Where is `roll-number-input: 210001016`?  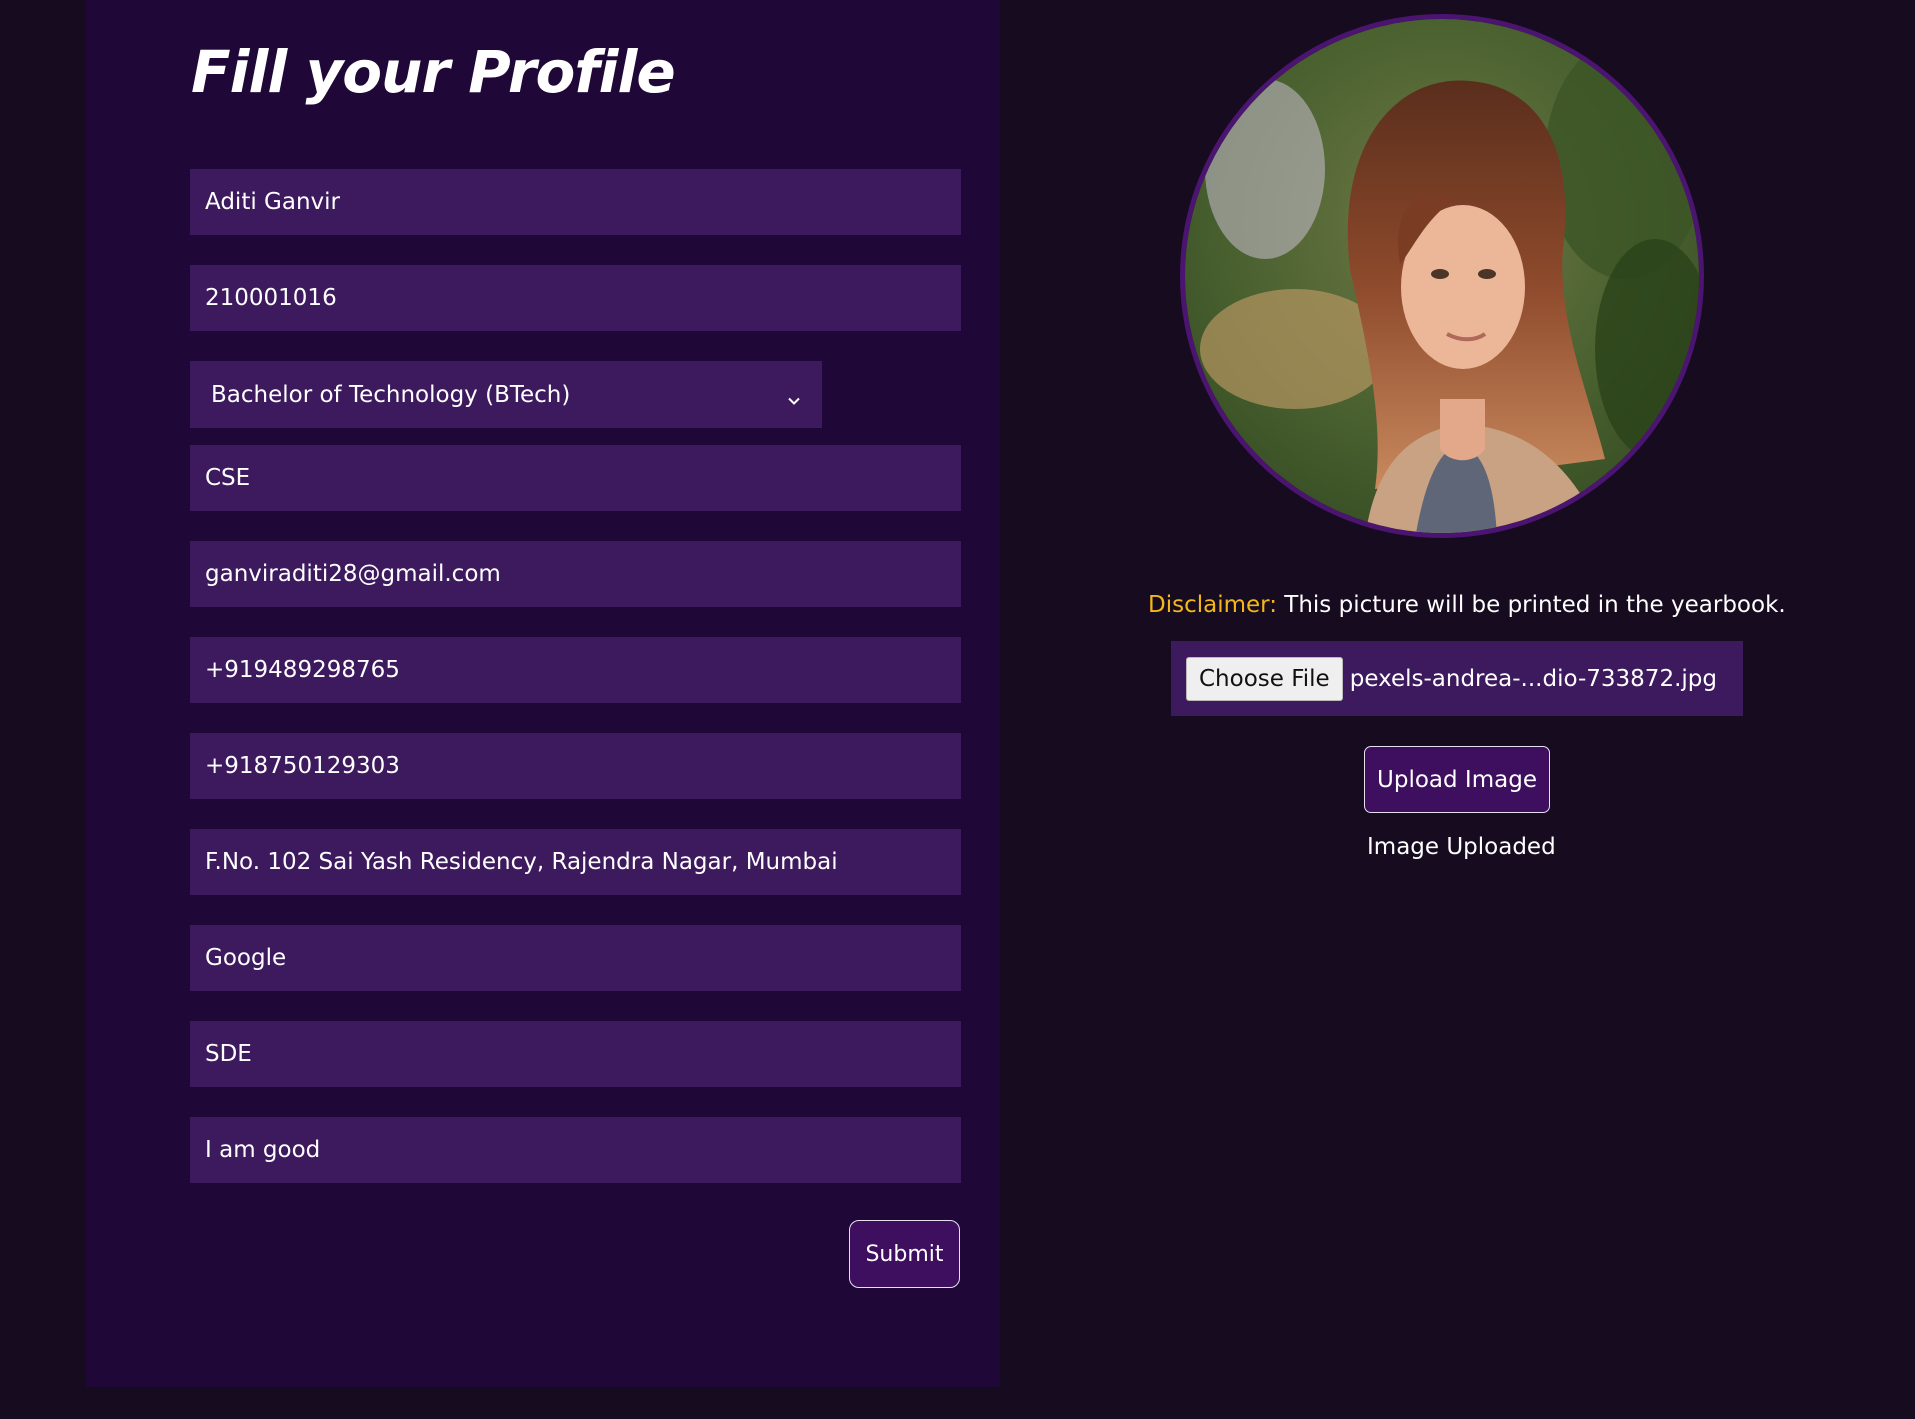
roll-number-input: 210001016 is located at coordinates (575, 298).